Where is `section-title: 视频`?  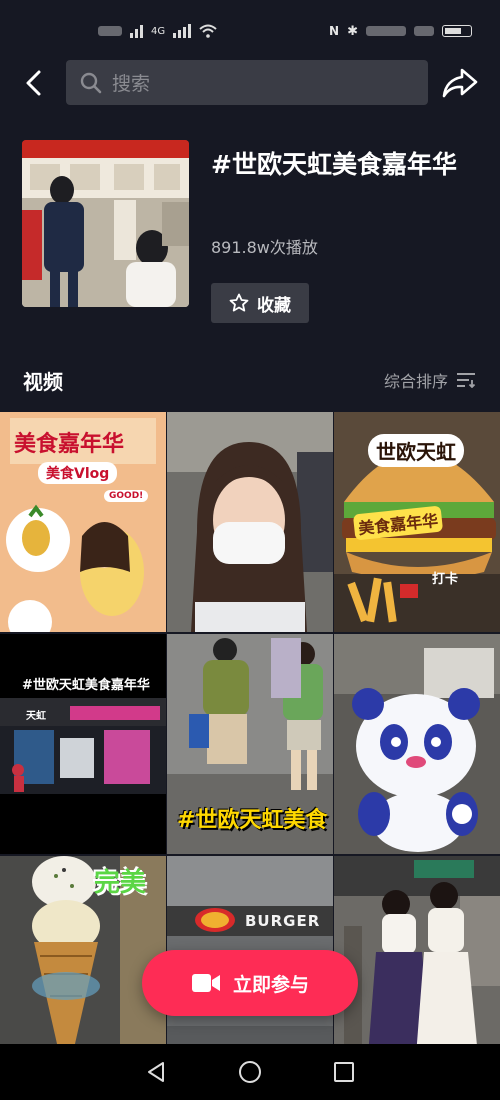 section-title: 视频 is located at coordinates (43, 382).